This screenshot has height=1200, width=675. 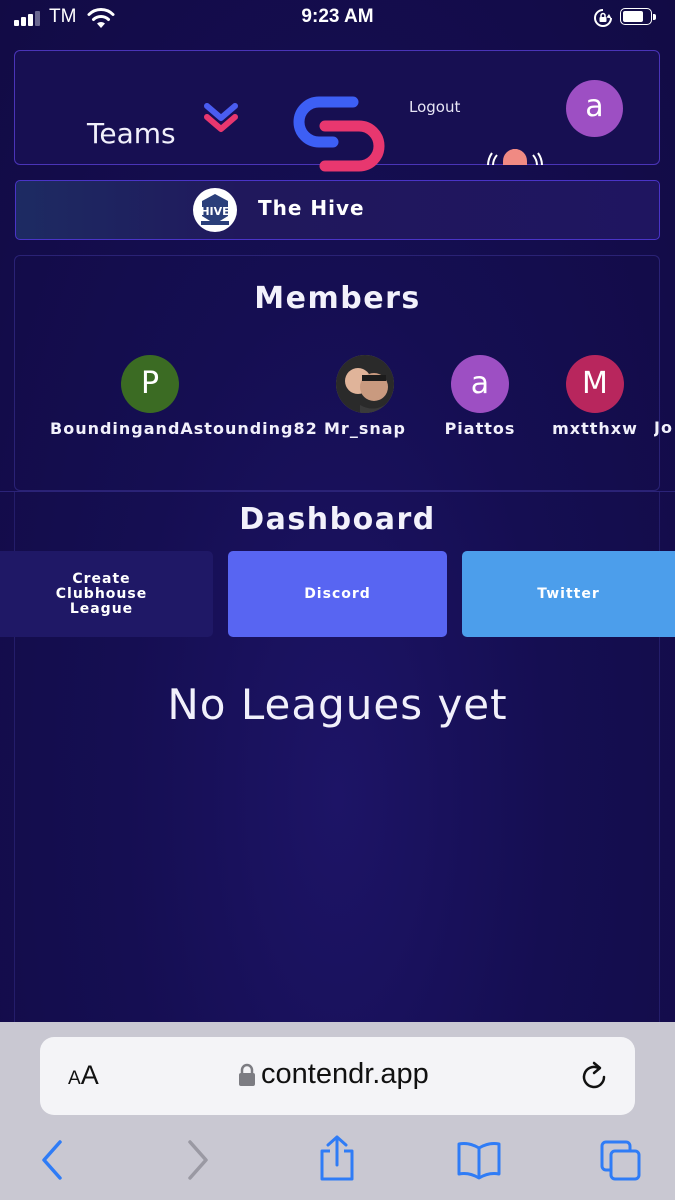 I want to click on notification-bell-icon, so click(x=515, y=157).